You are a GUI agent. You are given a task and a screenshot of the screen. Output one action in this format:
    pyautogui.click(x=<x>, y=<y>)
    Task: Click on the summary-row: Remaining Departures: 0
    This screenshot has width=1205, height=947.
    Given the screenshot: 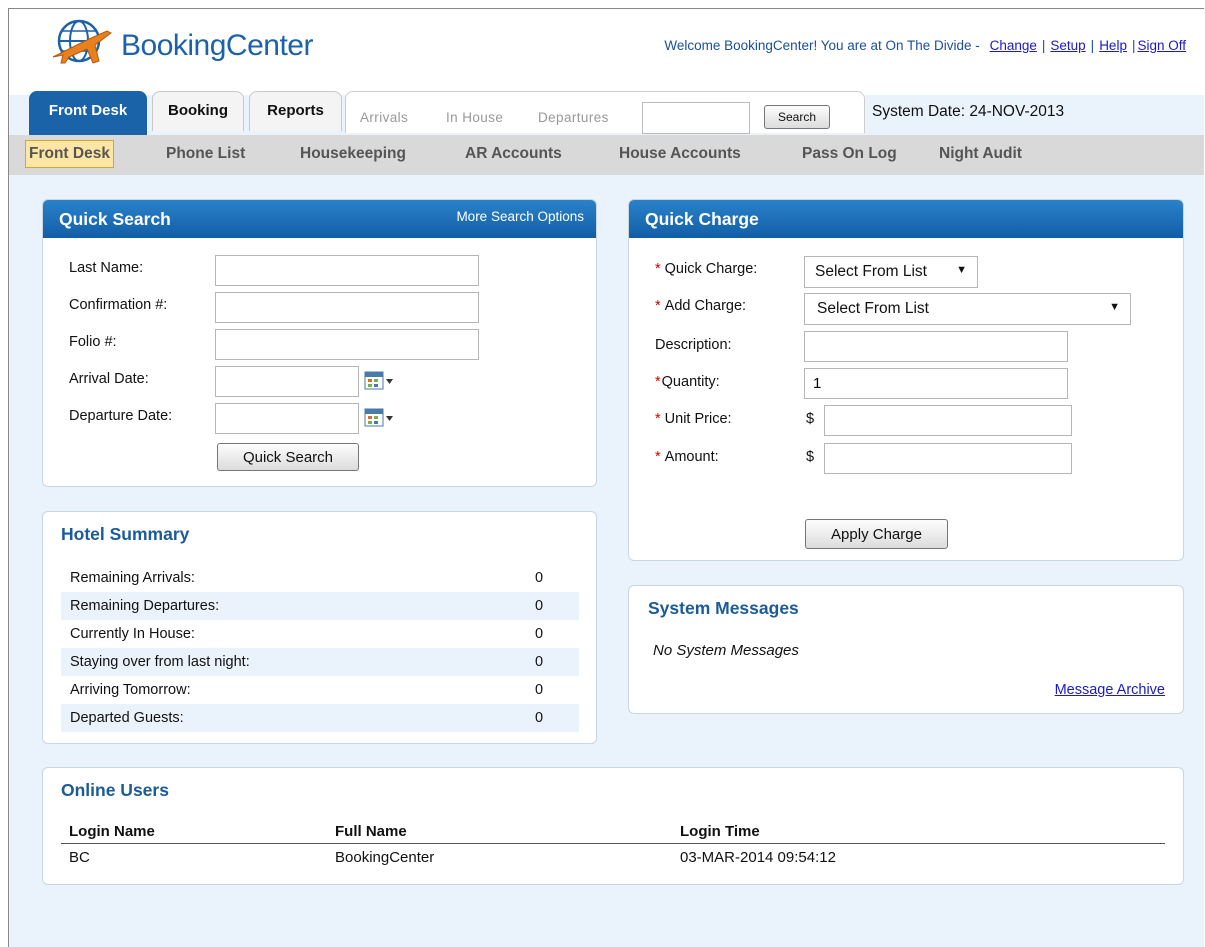 What is the action you would take?
    pyautogui.click(x=320, y=606)
    